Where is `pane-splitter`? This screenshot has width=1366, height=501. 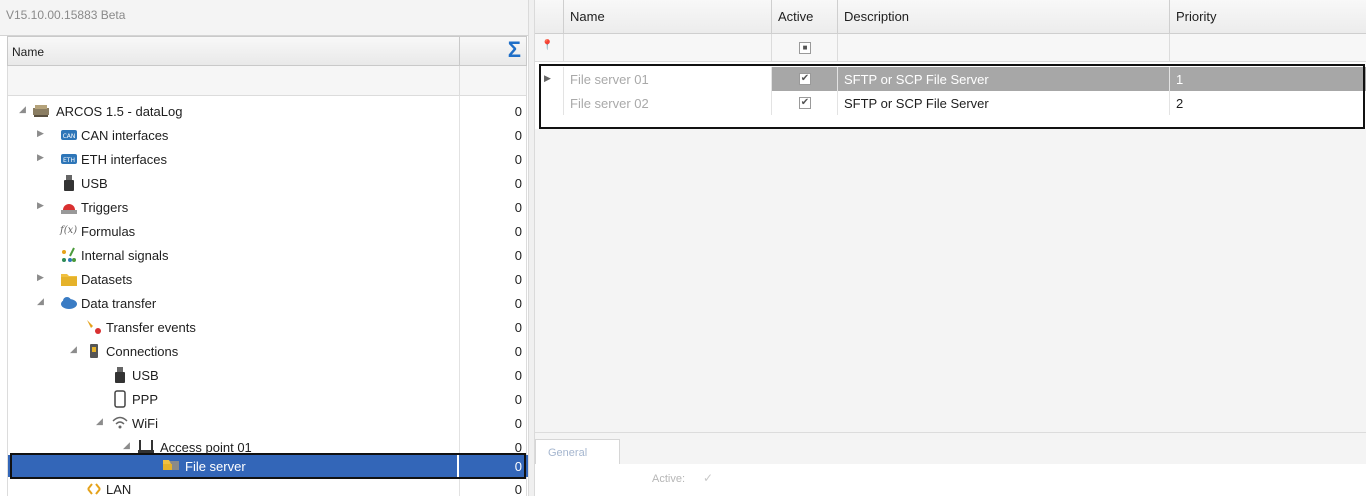
pane-splitter is located at coordinates (531, 248).